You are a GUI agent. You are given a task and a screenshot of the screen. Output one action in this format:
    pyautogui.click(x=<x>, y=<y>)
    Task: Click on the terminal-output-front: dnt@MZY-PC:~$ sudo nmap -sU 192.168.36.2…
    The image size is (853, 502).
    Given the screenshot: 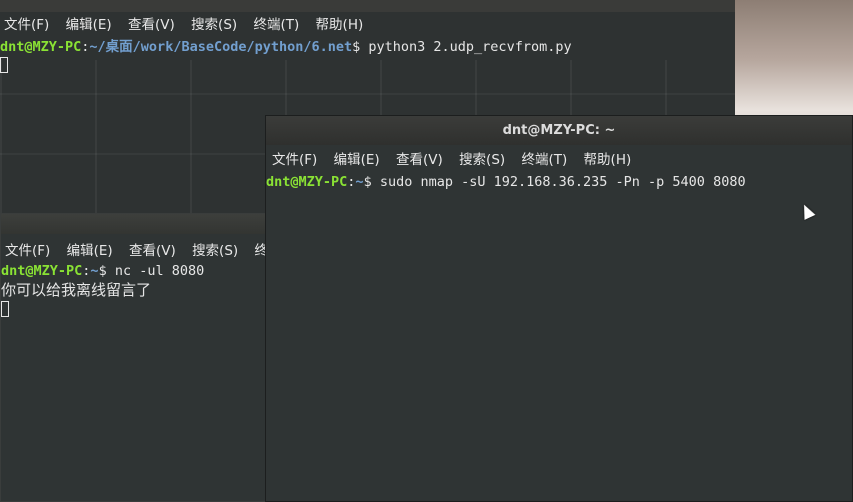 What is the action you would take?
    pyautogui.click(x=559, y=181)
    